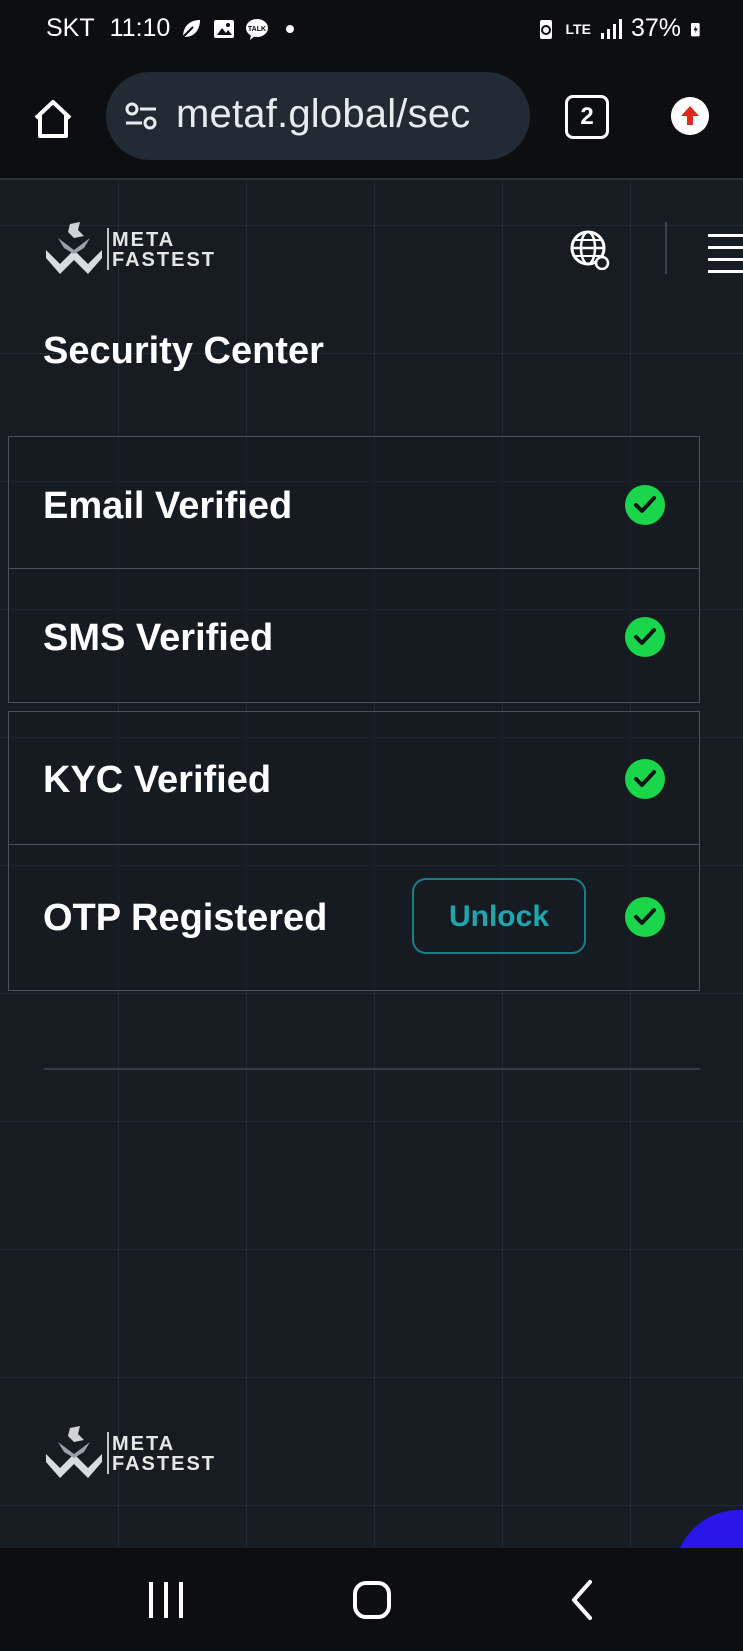 The height and width of the screenshot is (1651, 743). I want to click on status-right: LTE 37%, so click(619, 28).